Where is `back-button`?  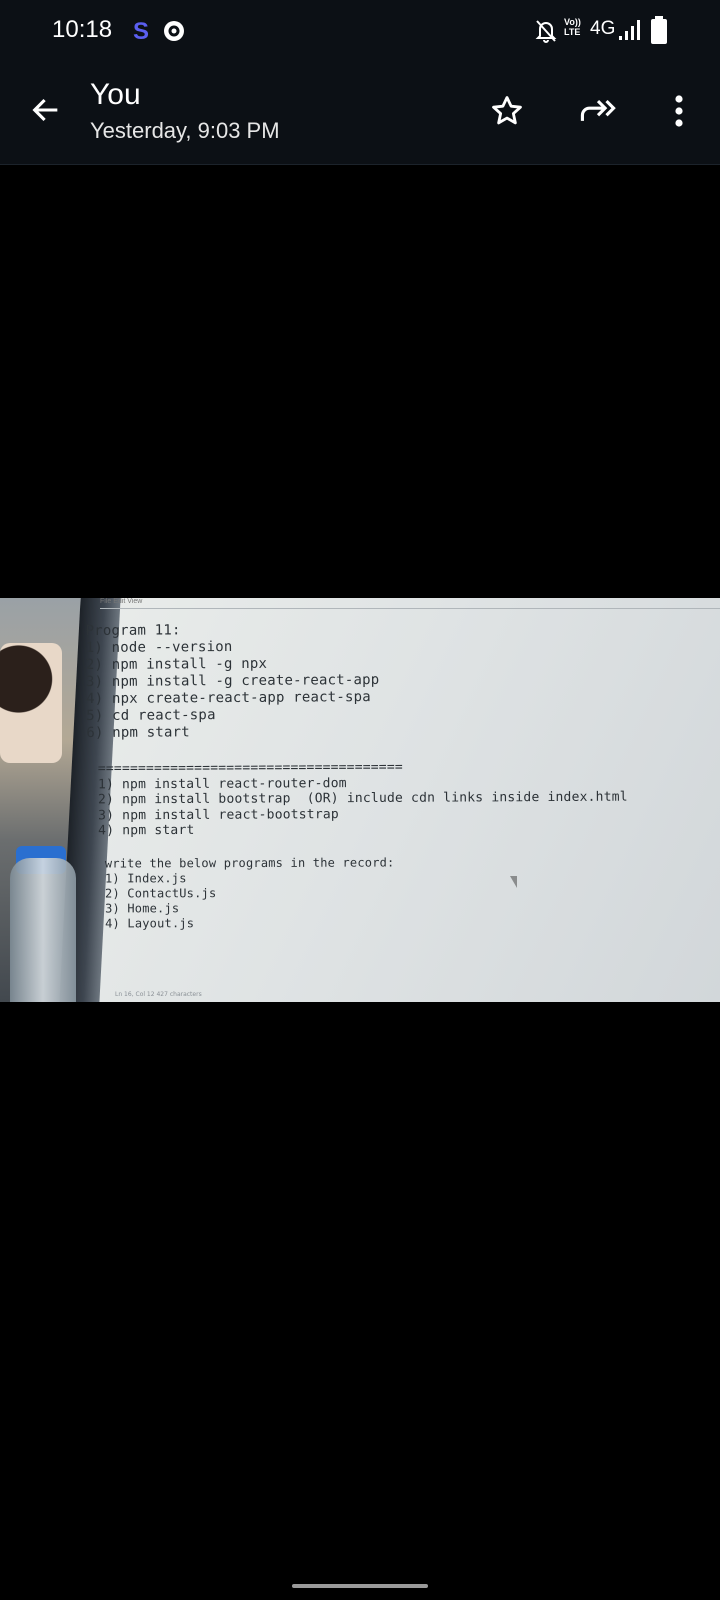
back-button is located at coordinates (46, 110).